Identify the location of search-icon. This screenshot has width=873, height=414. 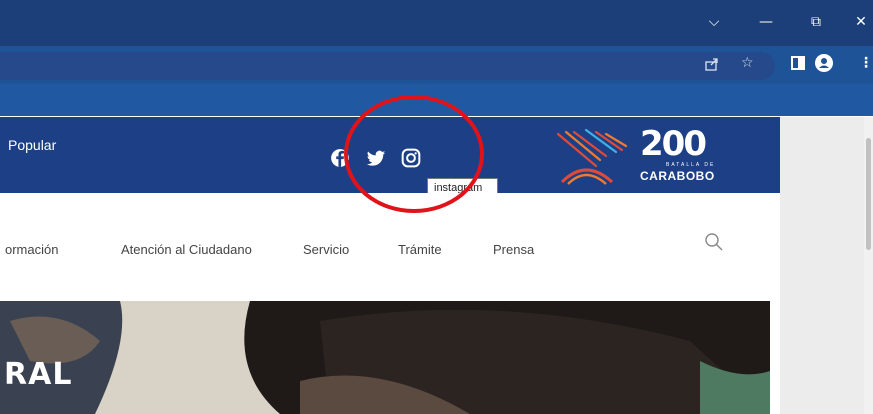
(714, 242).